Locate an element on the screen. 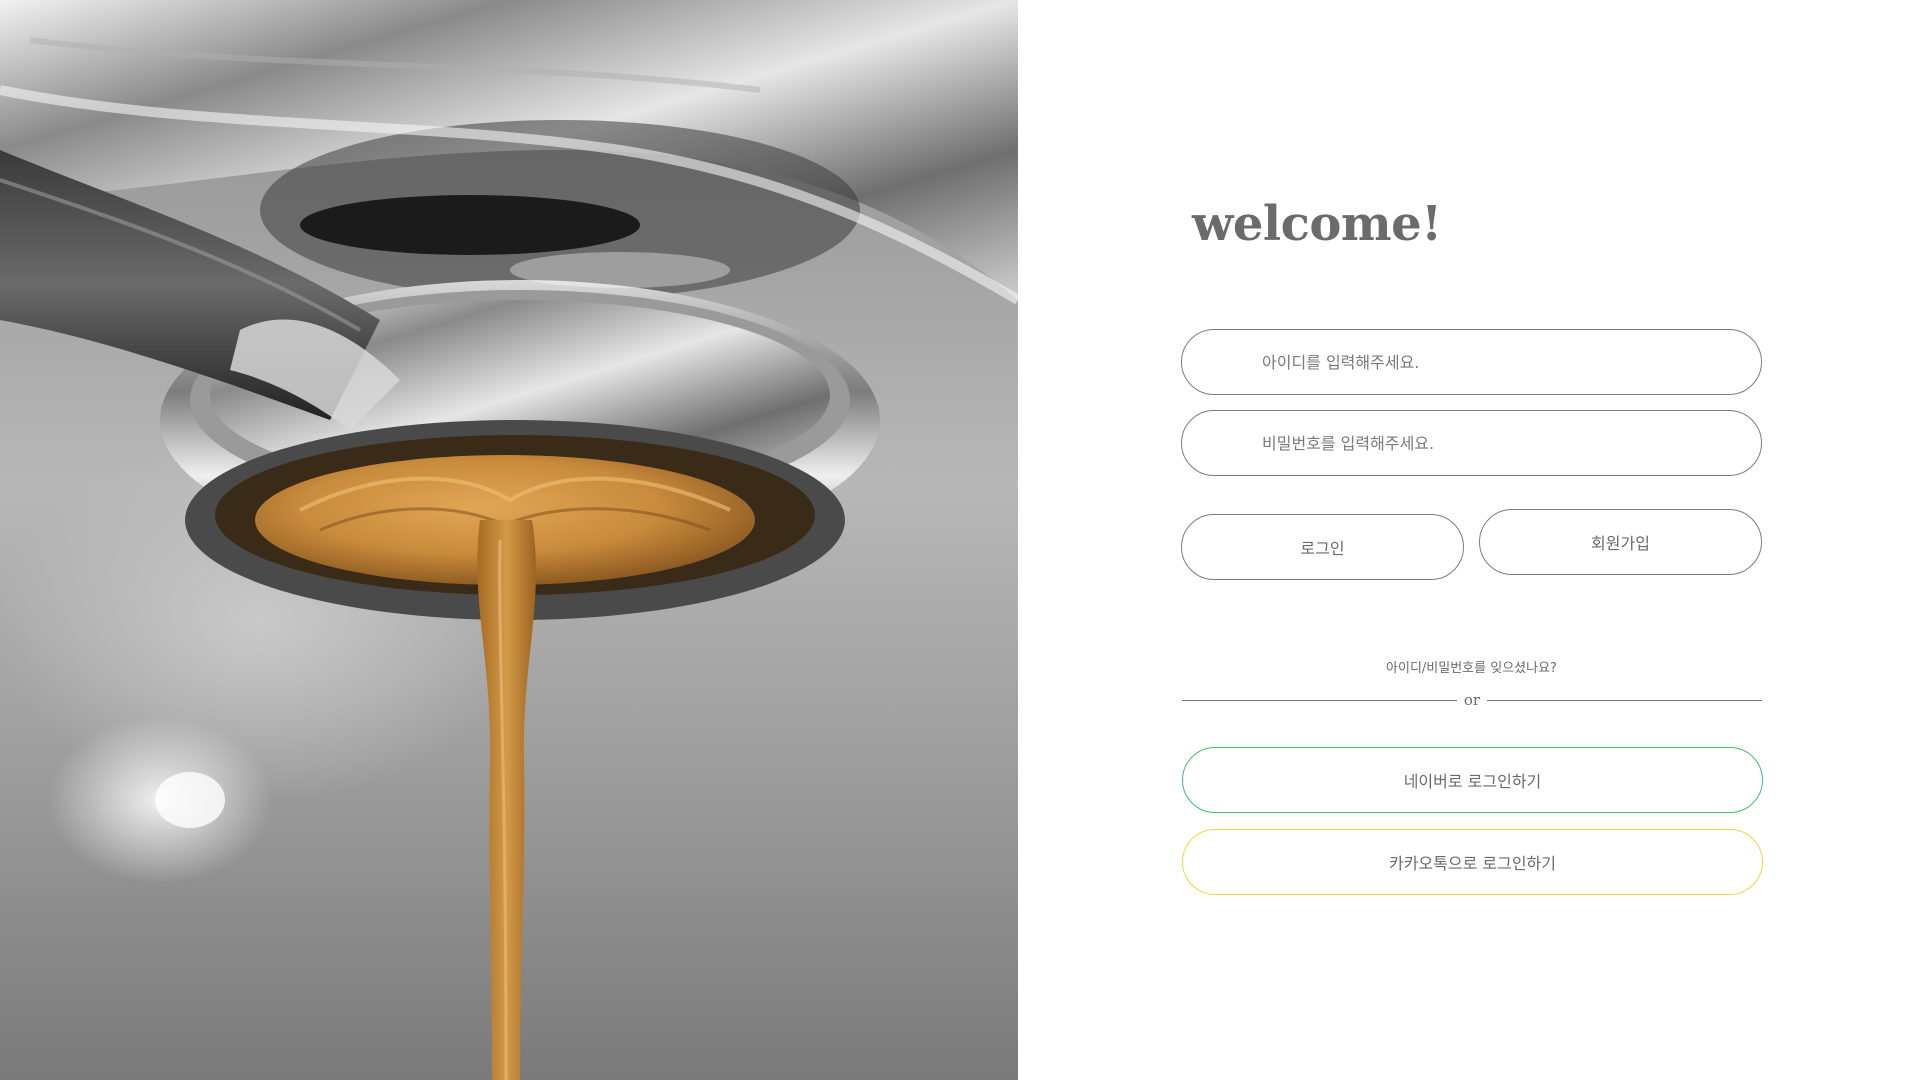 The image size is (1920, 1080). signup-button-label: 회원가입 is located at coordinates (1620, 543).